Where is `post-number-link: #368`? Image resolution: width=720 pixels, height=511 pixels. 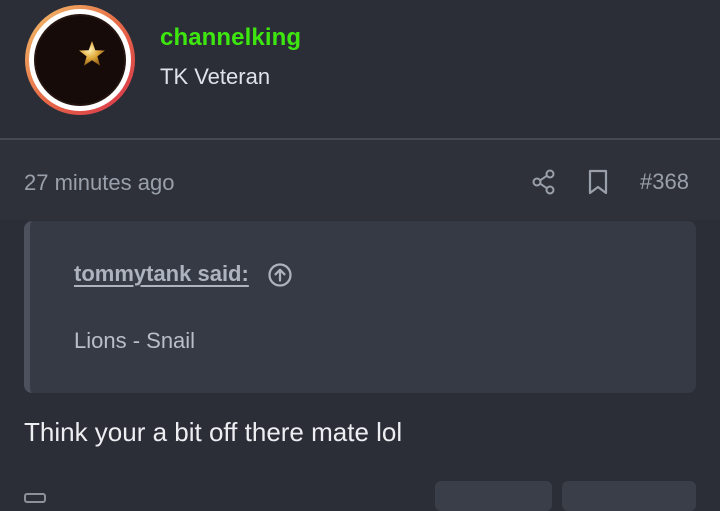
post-number-link: #368 is located at coordinates (664, 182).